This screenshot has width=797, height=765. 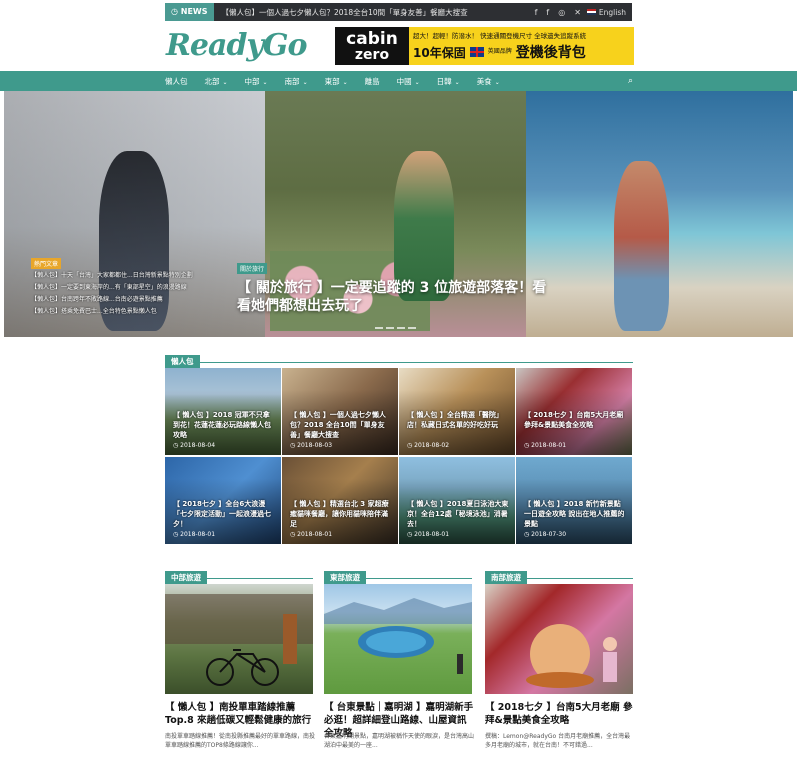 I want to click on twitter-icon: ✕, so click(x=577, y=12).